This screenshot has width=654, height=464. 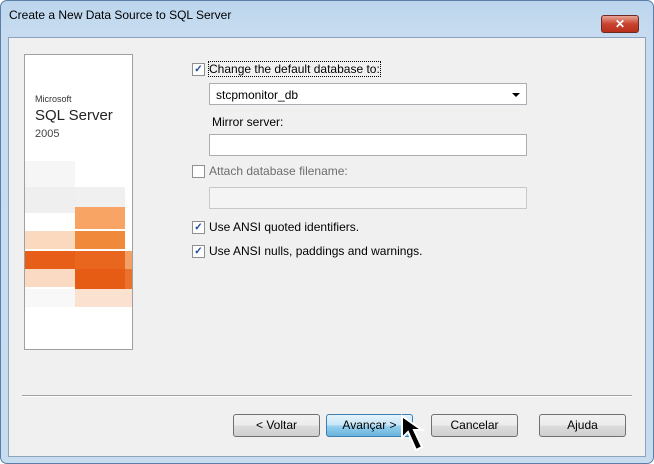 What do you see at coordinates (284, 227) in the screenshot?
I see `ansi-quoted-label: Use ANSI quoted identifiers.` at bounding box center [284, 227].